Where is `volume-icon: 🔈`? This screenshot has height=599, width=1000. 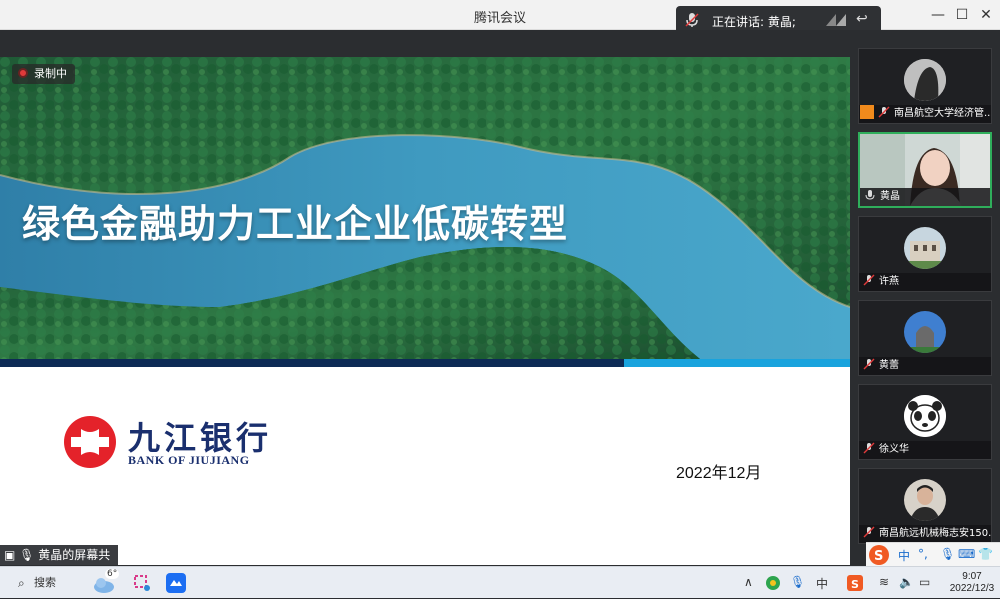
volume-icon: 🔈 is located at coordinates (906, 582).